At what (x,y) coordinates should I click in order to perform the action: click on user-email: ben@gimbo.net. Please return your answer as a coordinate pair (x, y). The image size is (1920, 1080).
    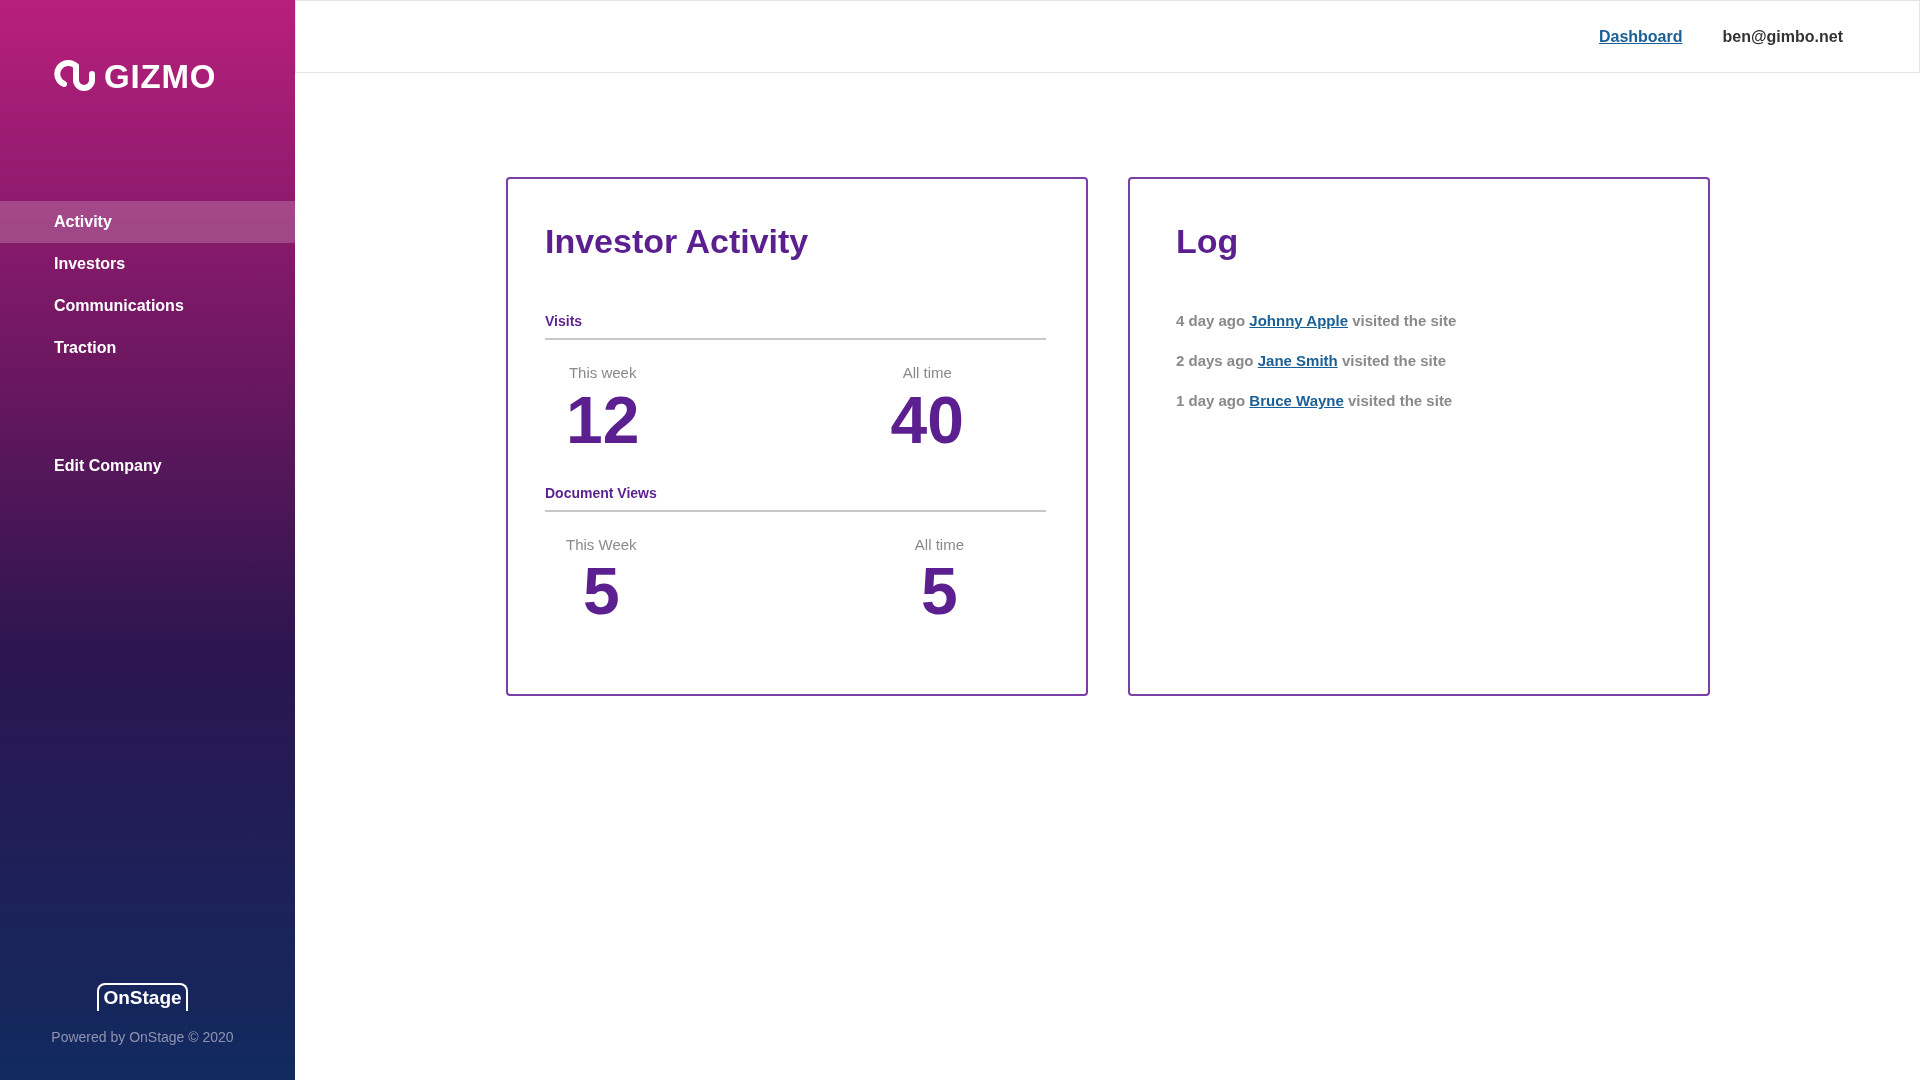
    Looking at the image, I should click on (1782, 36).